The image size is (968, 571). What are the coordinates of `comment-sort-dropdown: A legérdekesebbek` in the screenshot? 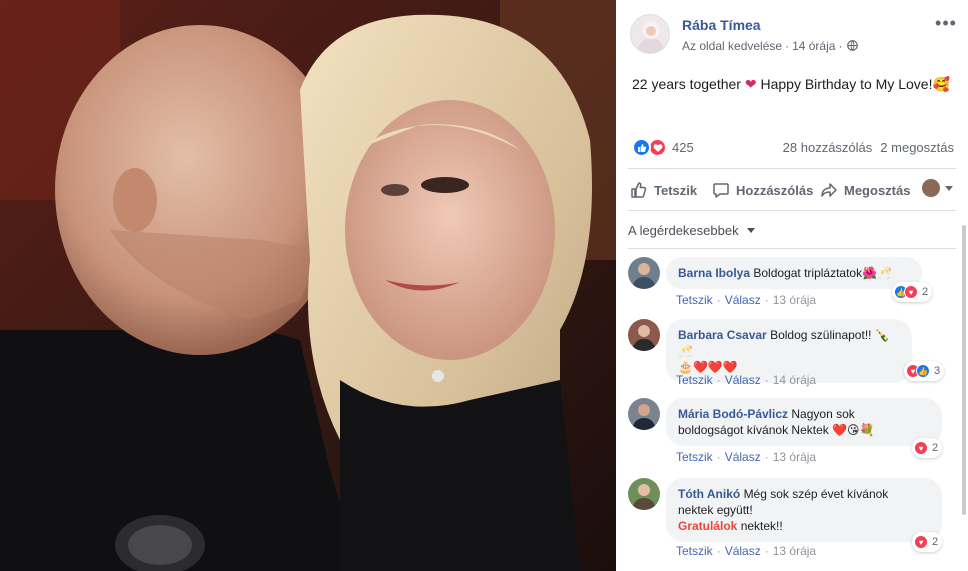 It's located at (692, 230).